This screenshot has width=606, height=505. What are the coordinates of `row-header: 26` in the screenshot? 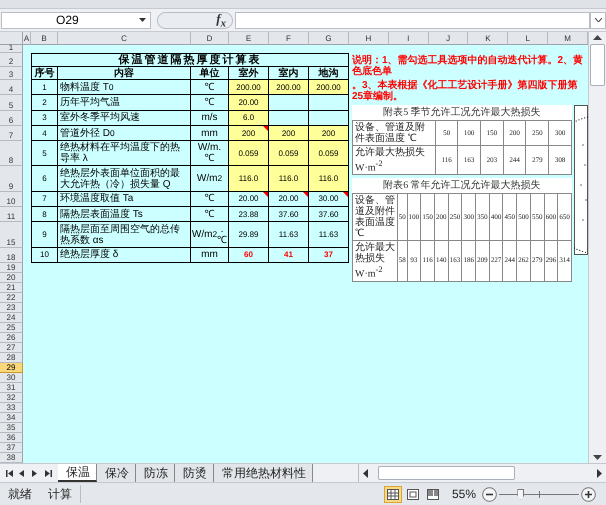 It's located at (11, 338).